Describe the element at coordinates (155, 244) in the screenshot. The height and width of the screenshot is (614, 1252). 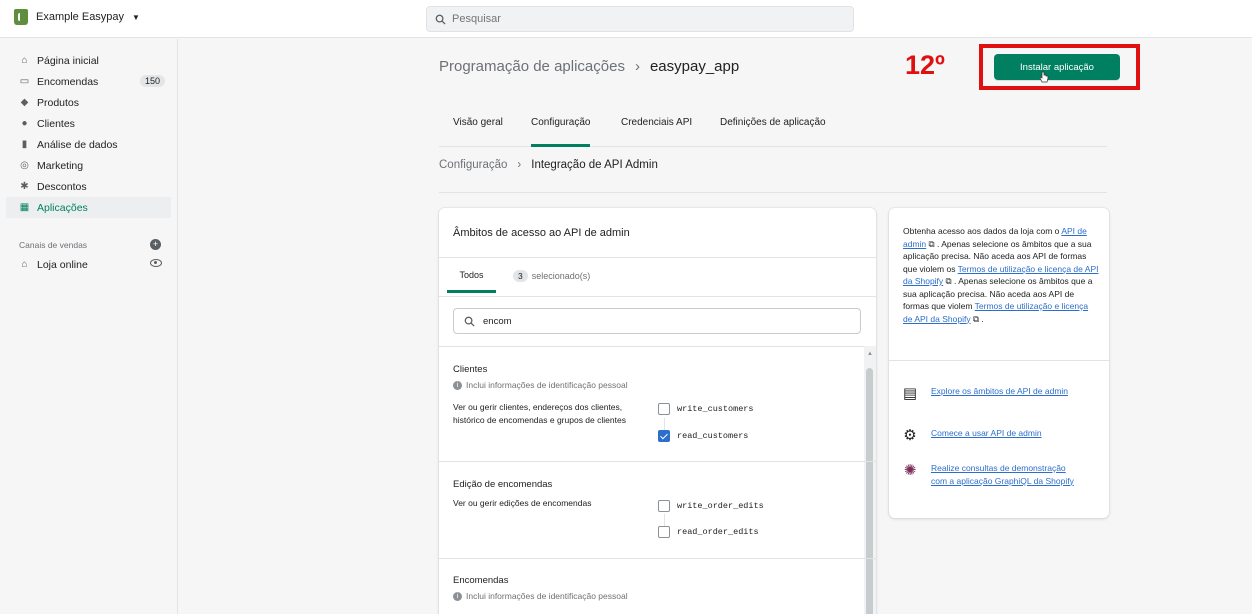
I see `add-channel-icon: +` at that location.